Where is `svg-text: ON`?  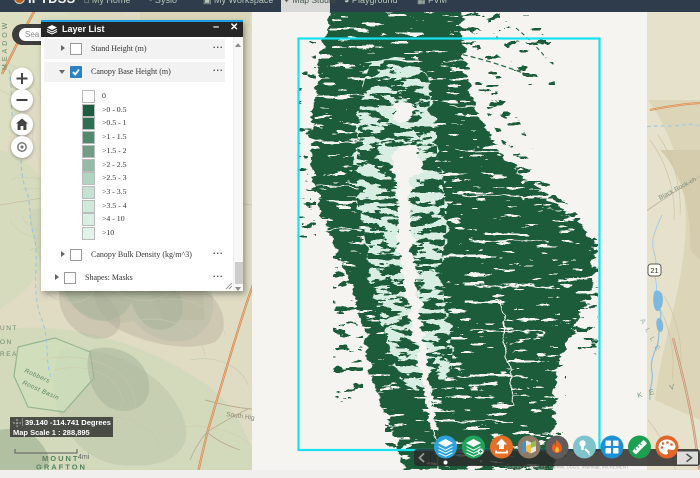 svg-text: ON is located at coordinates (6, 342).